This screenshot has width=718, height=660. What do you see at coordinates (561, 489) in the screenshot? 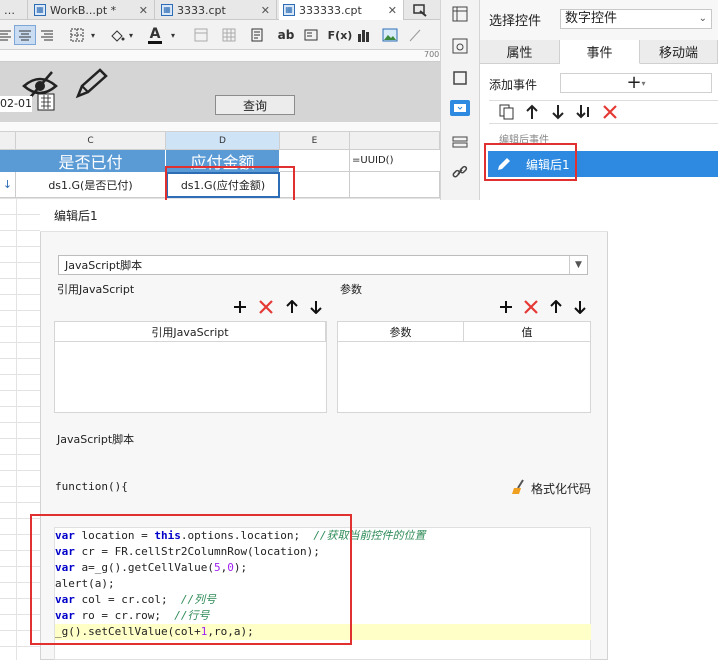
I see `format-code-label: 格式化代码` at bounding box center [561, 489].